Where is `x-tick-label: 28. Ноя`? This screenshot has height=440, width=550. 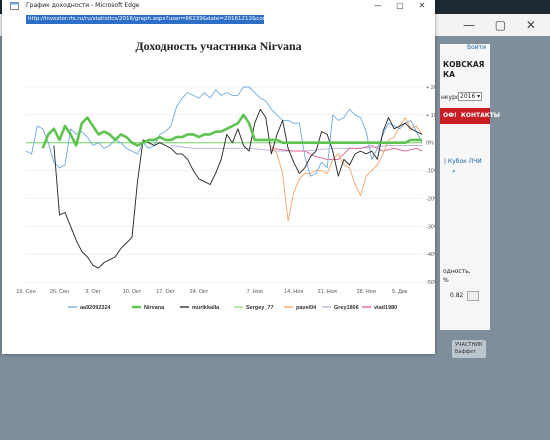 x-tick-label: 28. Ноя is located at coordinates (366, 292).